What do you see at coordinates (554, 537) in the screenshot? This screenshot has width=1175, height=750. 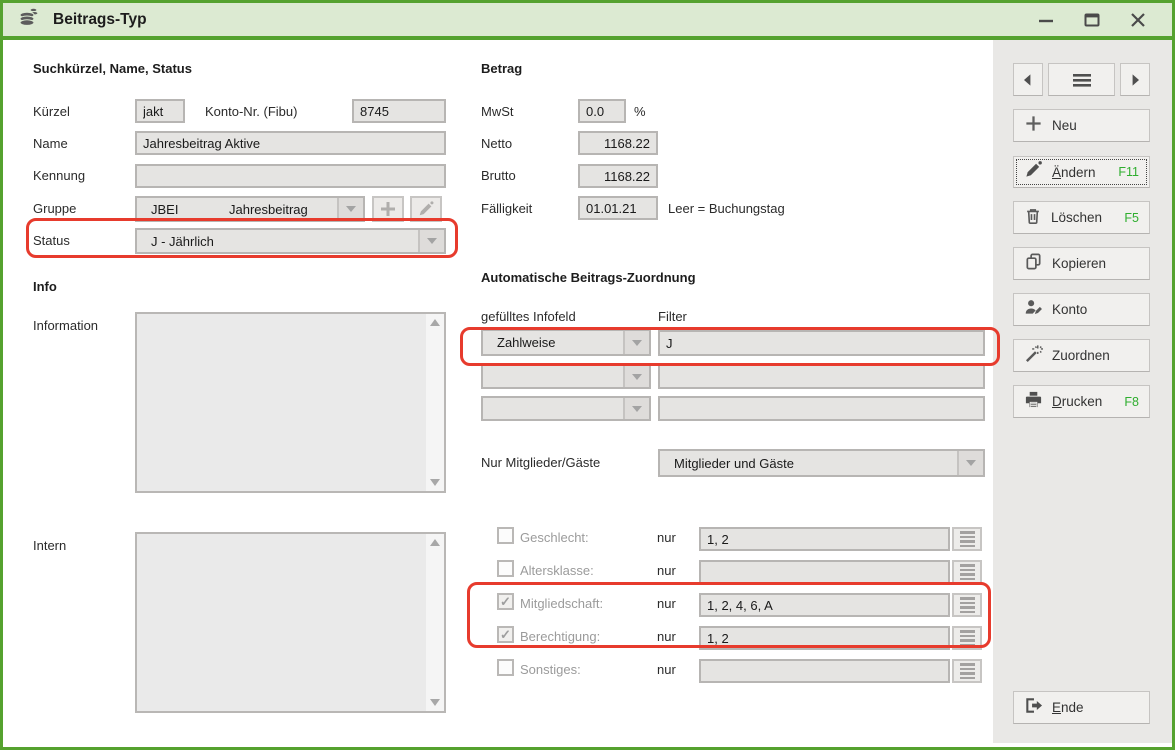 I see `geschlecht-label: Geschlecht:` at bounding box center [554, 537].